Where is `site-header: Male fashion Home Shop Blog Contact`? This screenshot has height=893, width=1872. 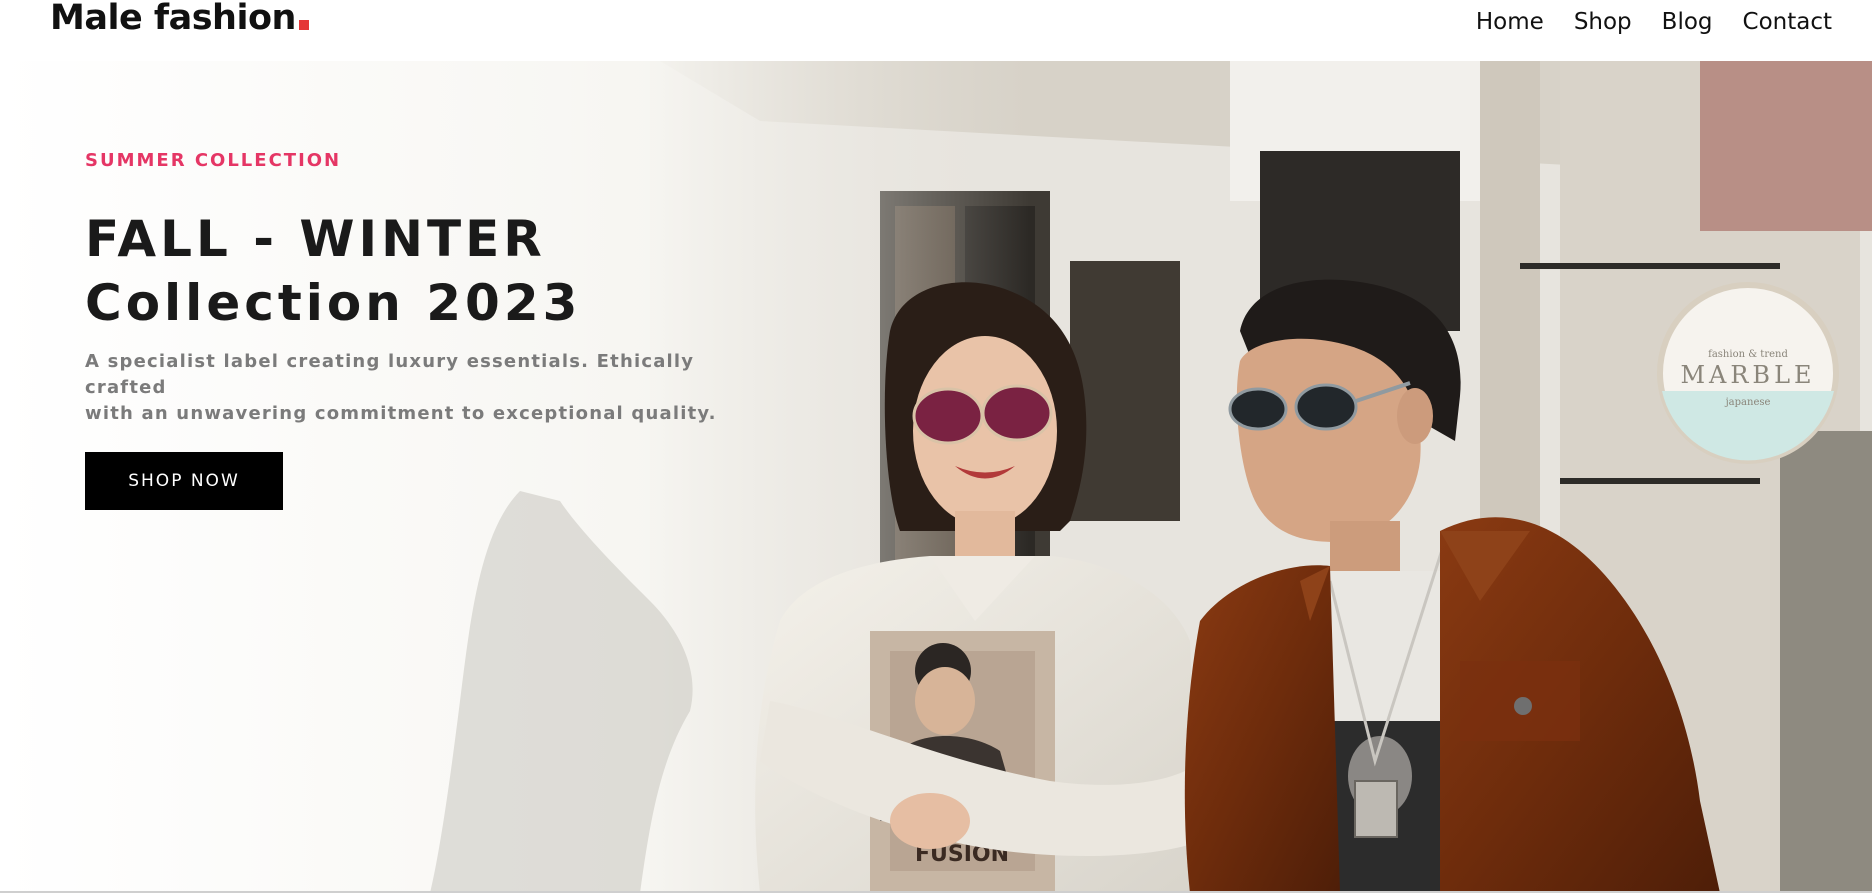
site-header: Male fashion Home Shop Blog Contact is located at coordinates (936, 30).